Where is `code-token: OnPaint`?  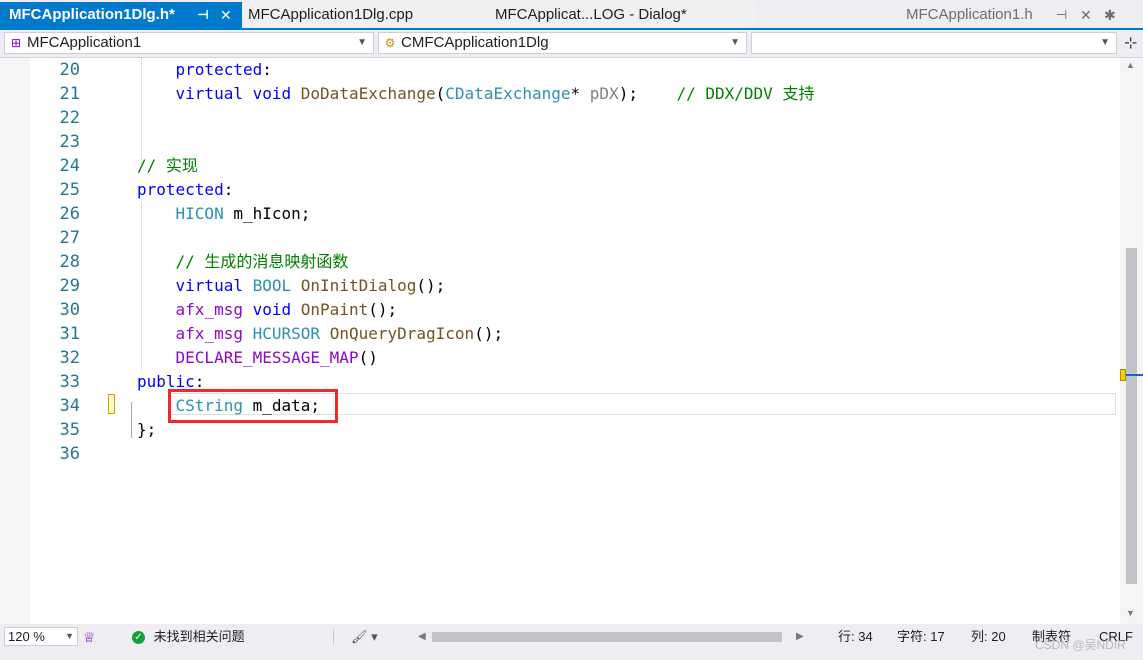
code-token: OnPaint is located at coordinates (334, 309).